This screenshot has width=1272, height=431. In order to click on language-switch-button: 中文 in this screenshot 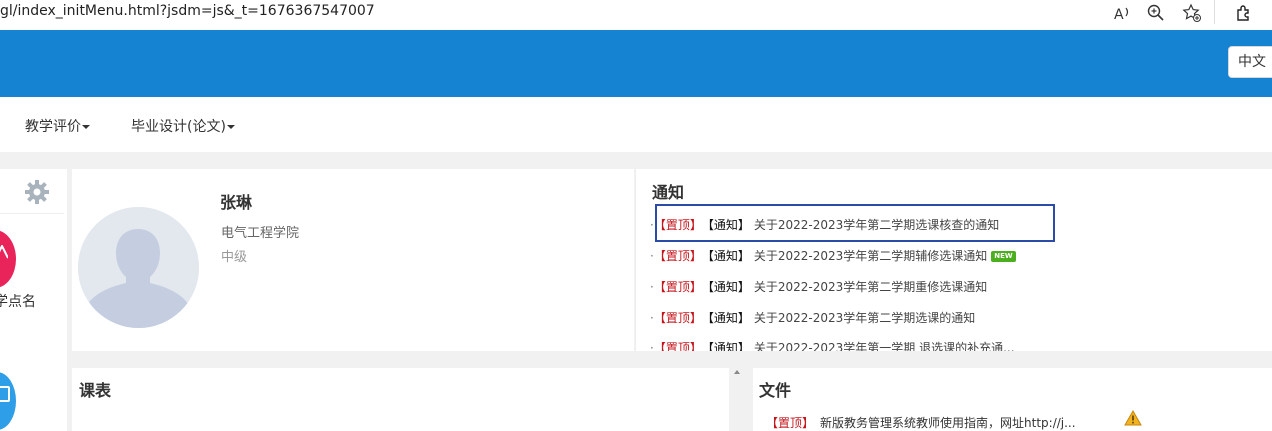, I will do `click(1250, 62)`.